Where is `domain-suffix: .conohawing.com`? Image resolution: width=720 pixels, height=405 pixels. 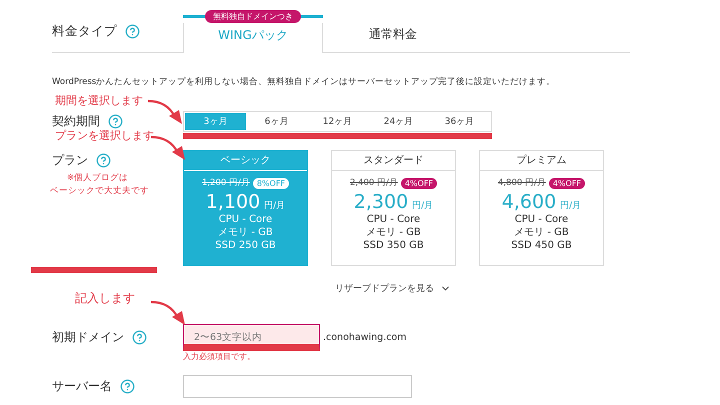 domain-suffix: .conohawing.com is located at coordinates (365, 337).